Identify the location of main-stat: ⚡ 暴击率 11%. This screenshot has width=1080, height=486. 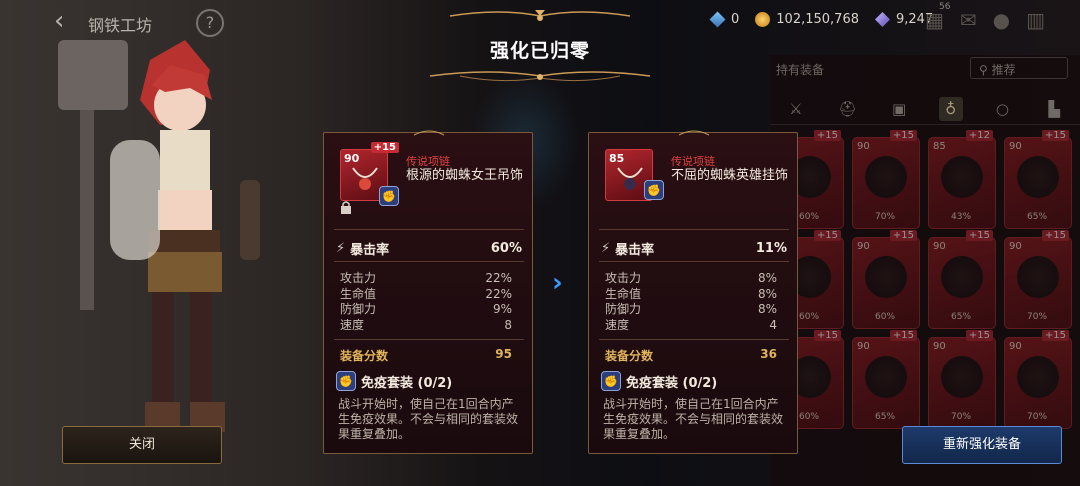
(694, 248).